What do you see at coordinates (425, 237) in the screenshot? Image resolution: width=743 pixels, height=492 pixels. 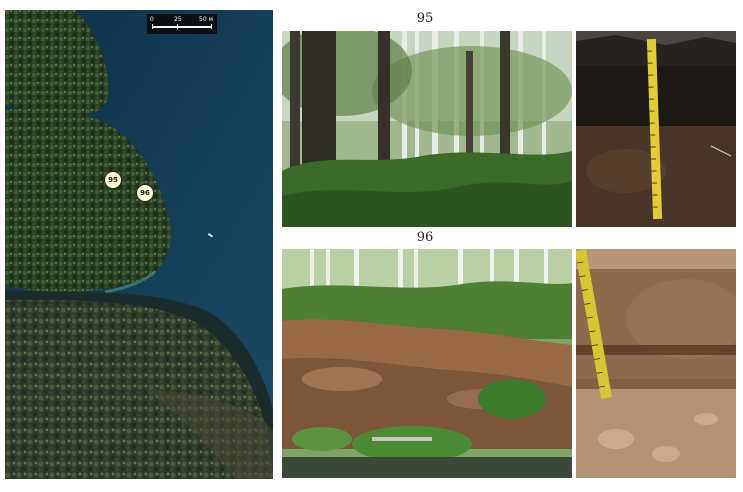 I see `site-title-96: 96` at bounding box center [425, 237].